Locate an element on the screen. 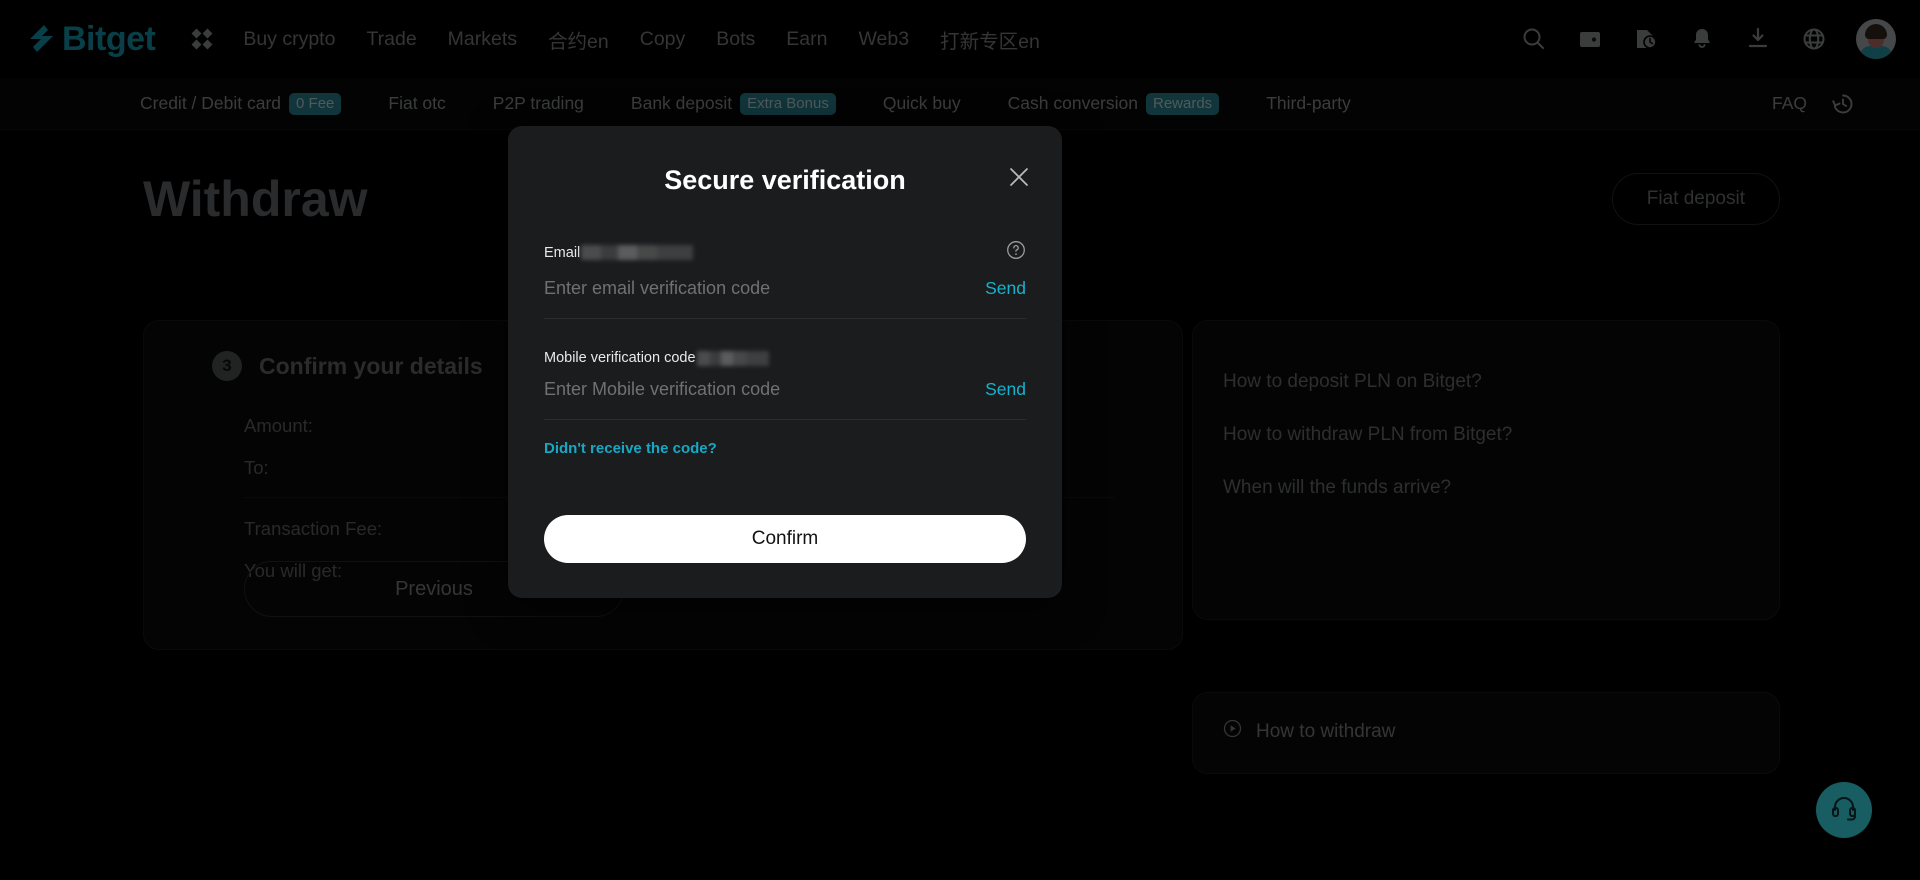  mobile-code-row: Send is located at coordinates (785, 393).